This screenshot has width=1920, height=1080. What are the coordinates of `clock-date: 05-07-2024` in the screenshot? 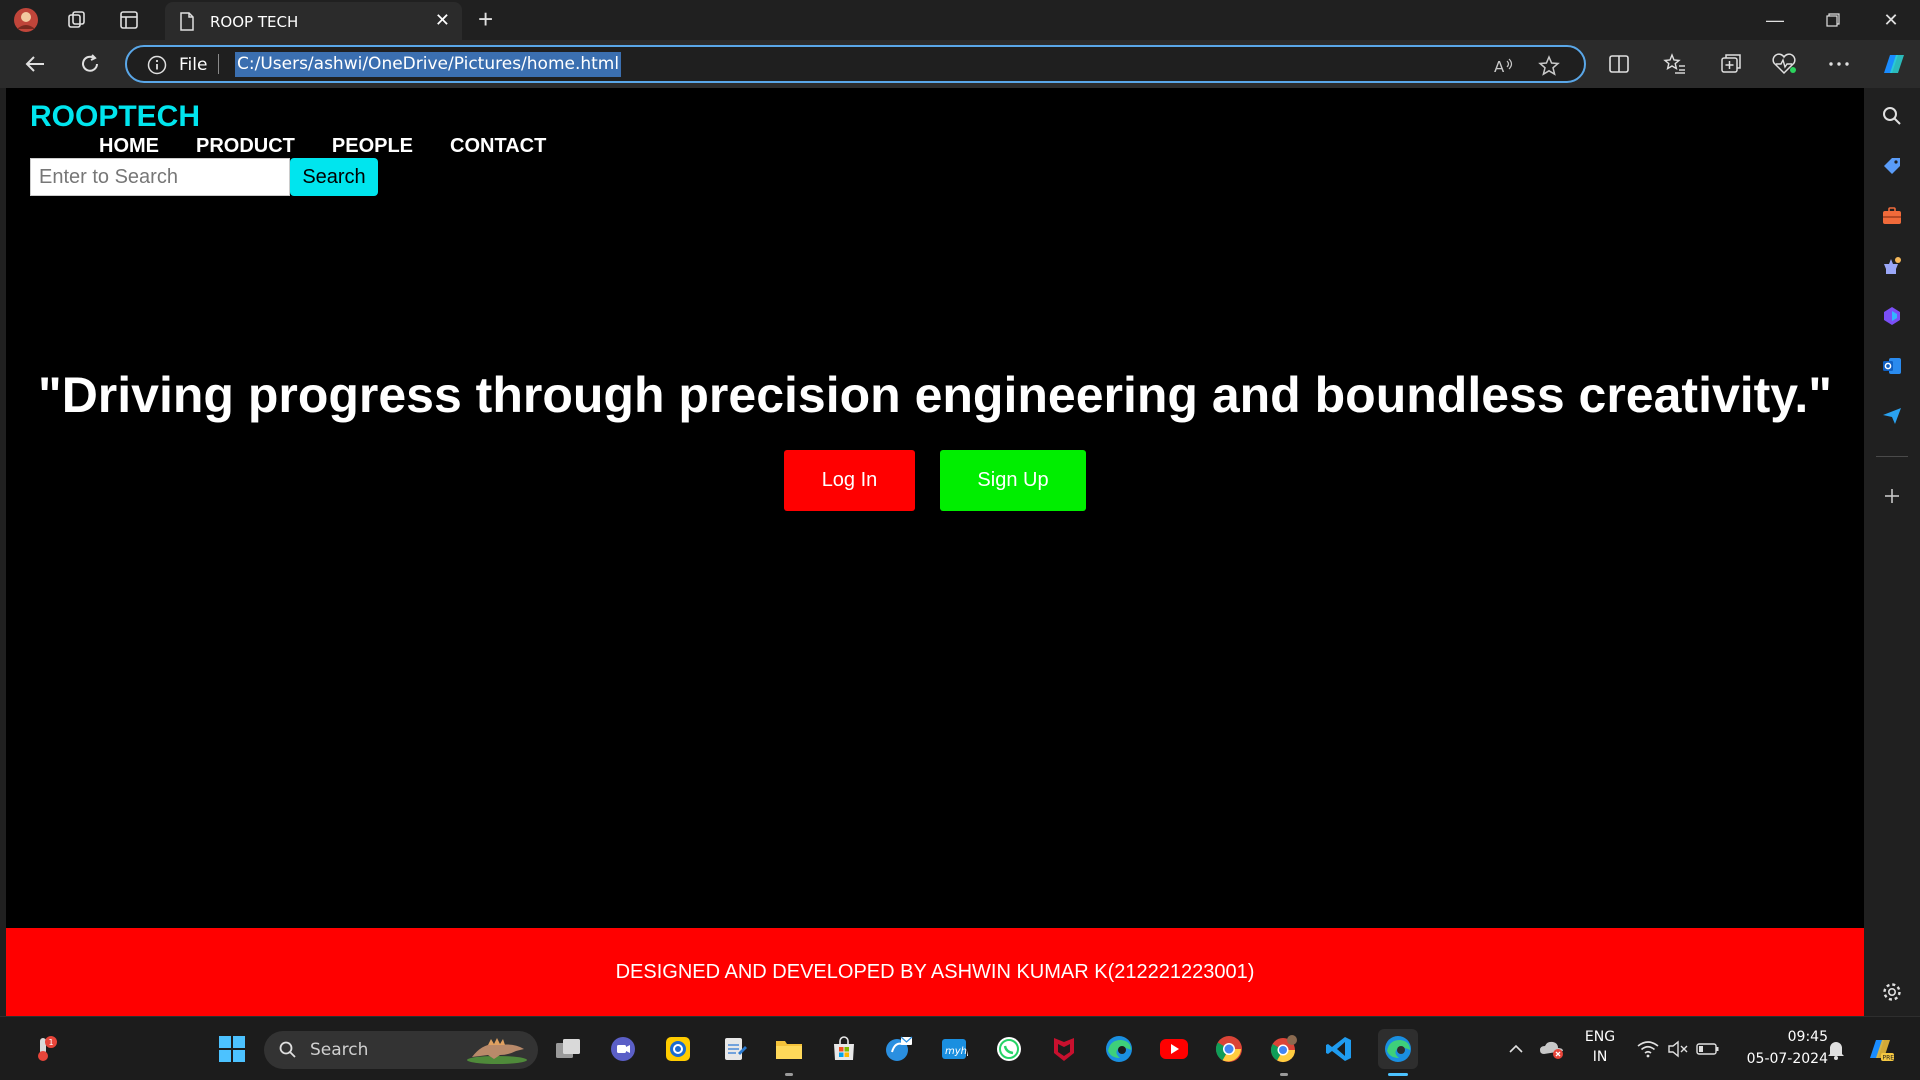 It's located at (1778, 1059).